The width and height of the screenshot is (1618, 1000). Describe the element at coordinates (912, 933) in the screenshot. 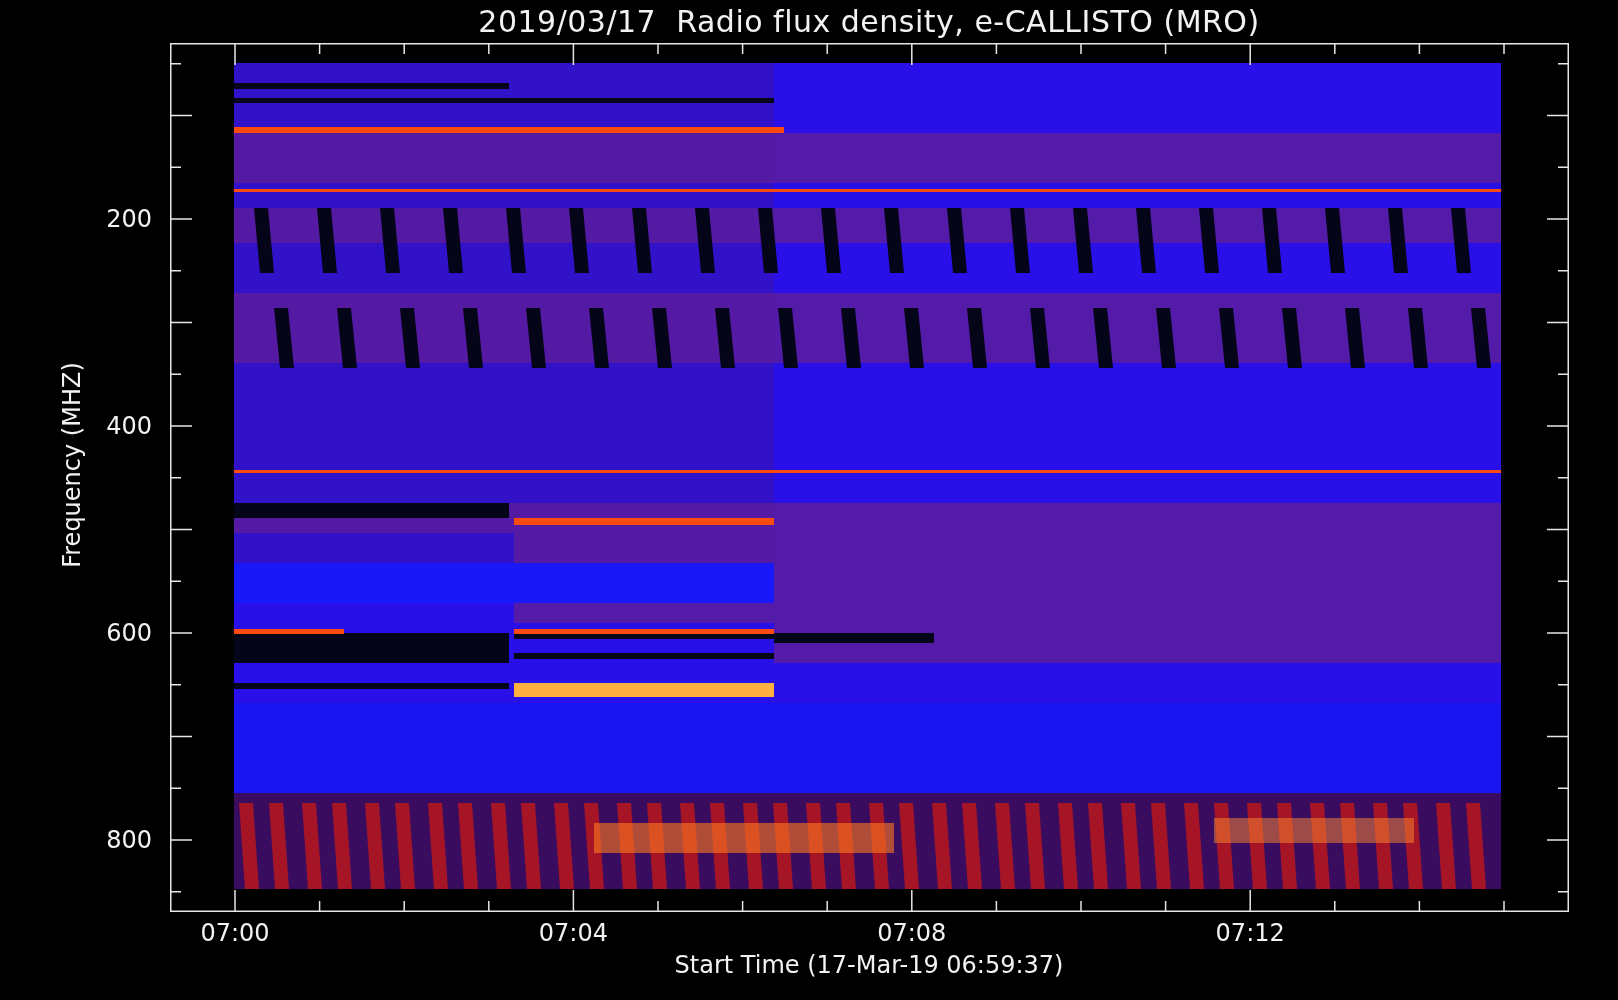

I see `x-tick-label: 07:08` at that location.